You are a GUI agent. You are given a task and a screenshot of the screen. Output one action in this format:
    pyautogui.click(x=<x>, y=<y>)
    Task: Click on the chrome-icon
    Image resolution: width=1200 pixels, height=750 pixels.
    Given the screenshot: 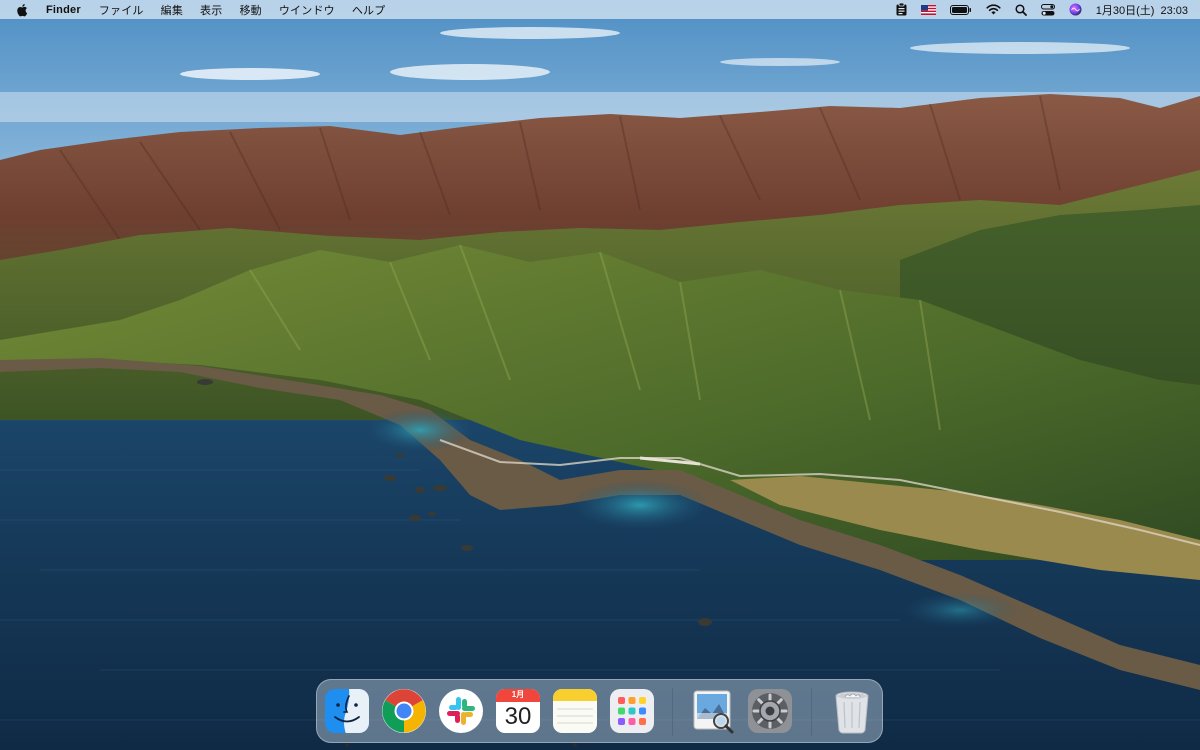 What is the action you would take?
    pyautogui.click(x=404, y=711)
    